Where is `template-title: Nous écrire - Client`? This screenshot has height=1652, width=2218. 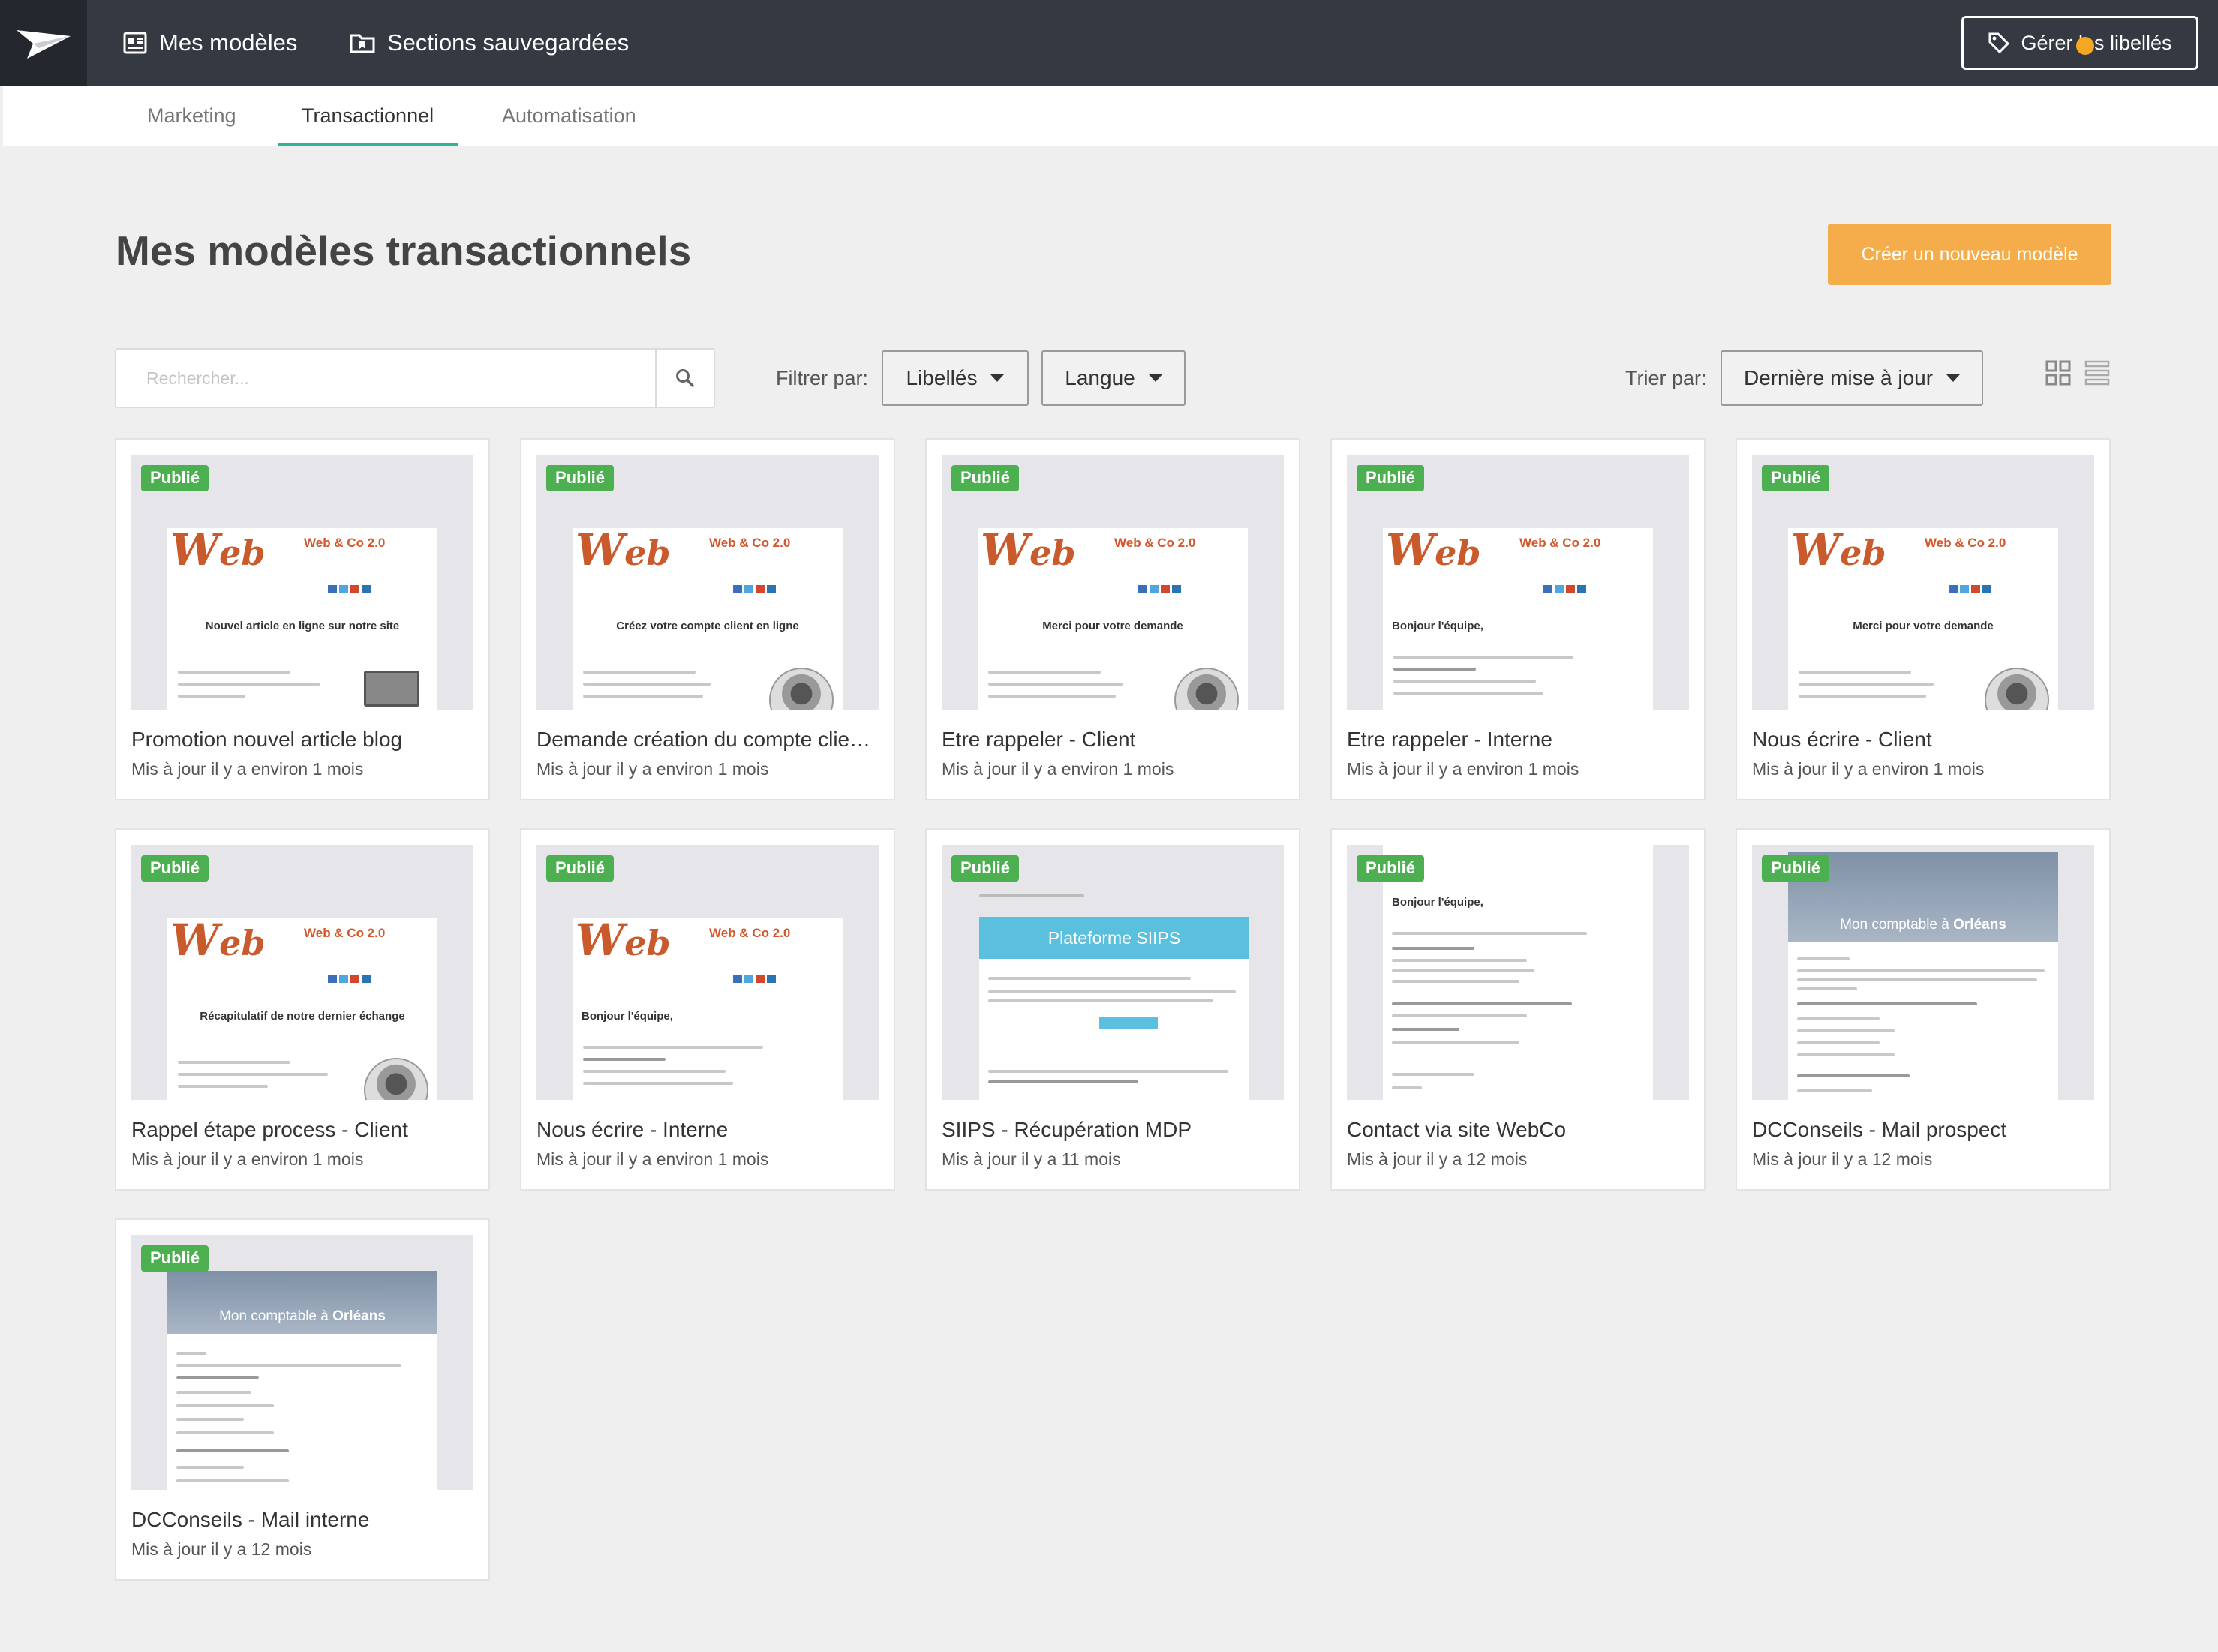
template-title: Nous écrire - Client is located at coordinates (1925, 740).